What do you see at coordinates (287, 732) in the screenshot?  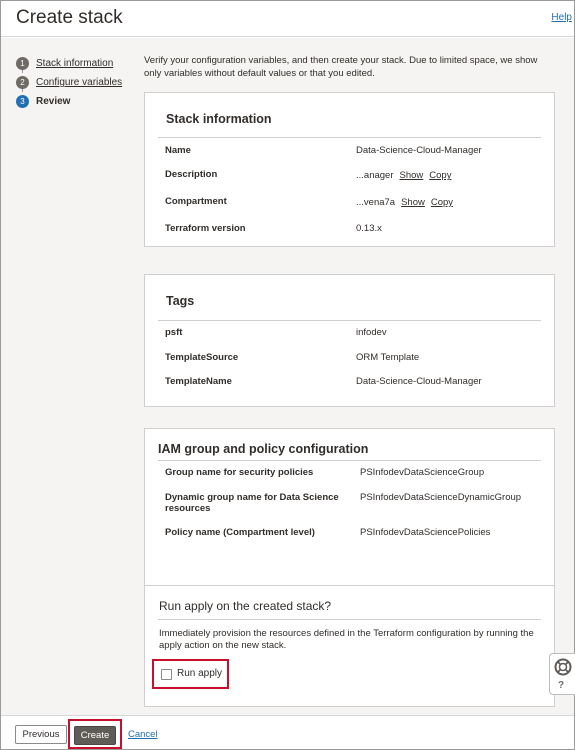 I see `footer-bar: Previous Create Cancel` at bounding box center [287, 732].